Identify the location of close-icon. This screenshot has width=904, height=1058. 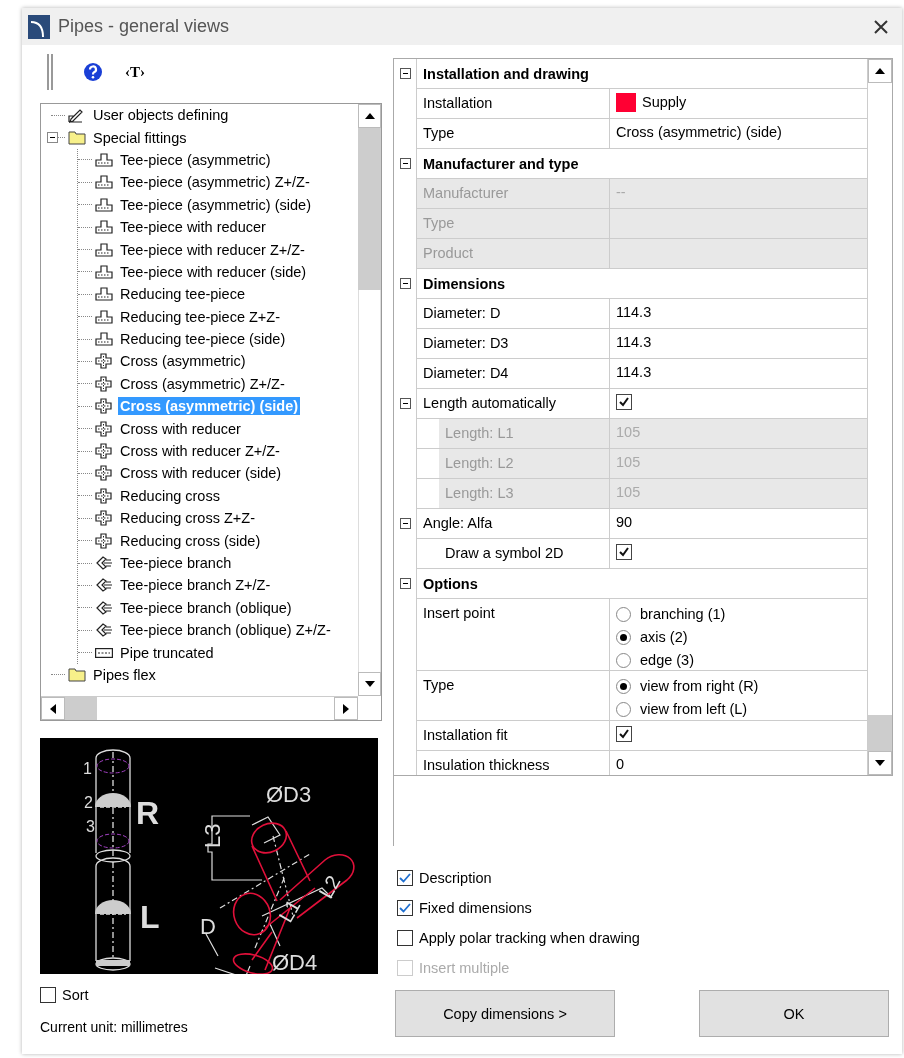
(881, 26).